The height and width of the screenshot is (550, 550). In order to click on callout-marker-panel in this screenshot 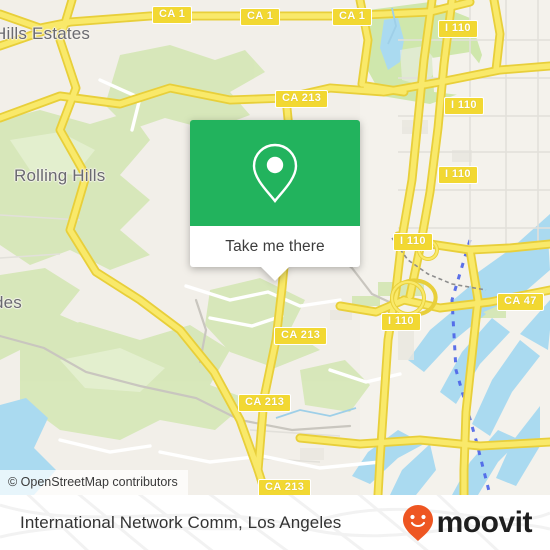, I will do `click(275, 173)`.